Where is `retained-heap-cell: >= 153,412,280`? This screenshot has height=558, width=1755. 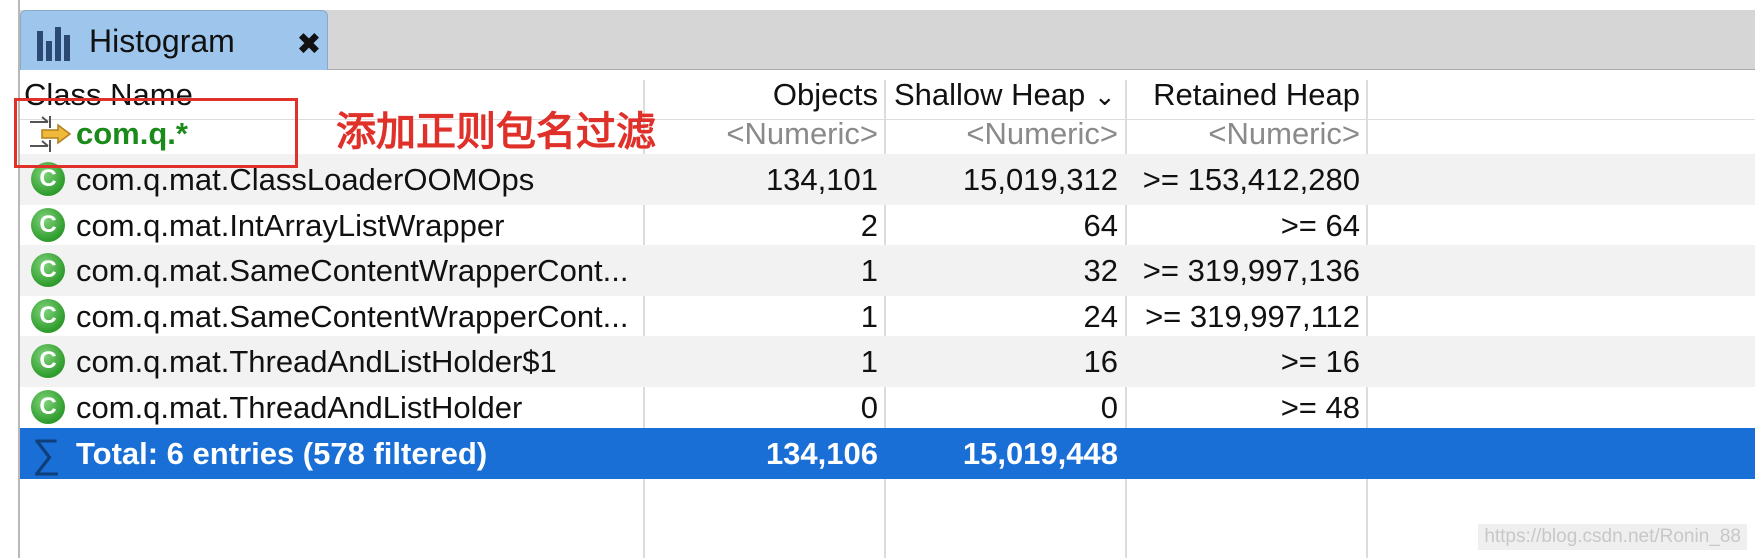
retained-heap-cell: >= 153,412,280 is located at coordinates (1251, 179).